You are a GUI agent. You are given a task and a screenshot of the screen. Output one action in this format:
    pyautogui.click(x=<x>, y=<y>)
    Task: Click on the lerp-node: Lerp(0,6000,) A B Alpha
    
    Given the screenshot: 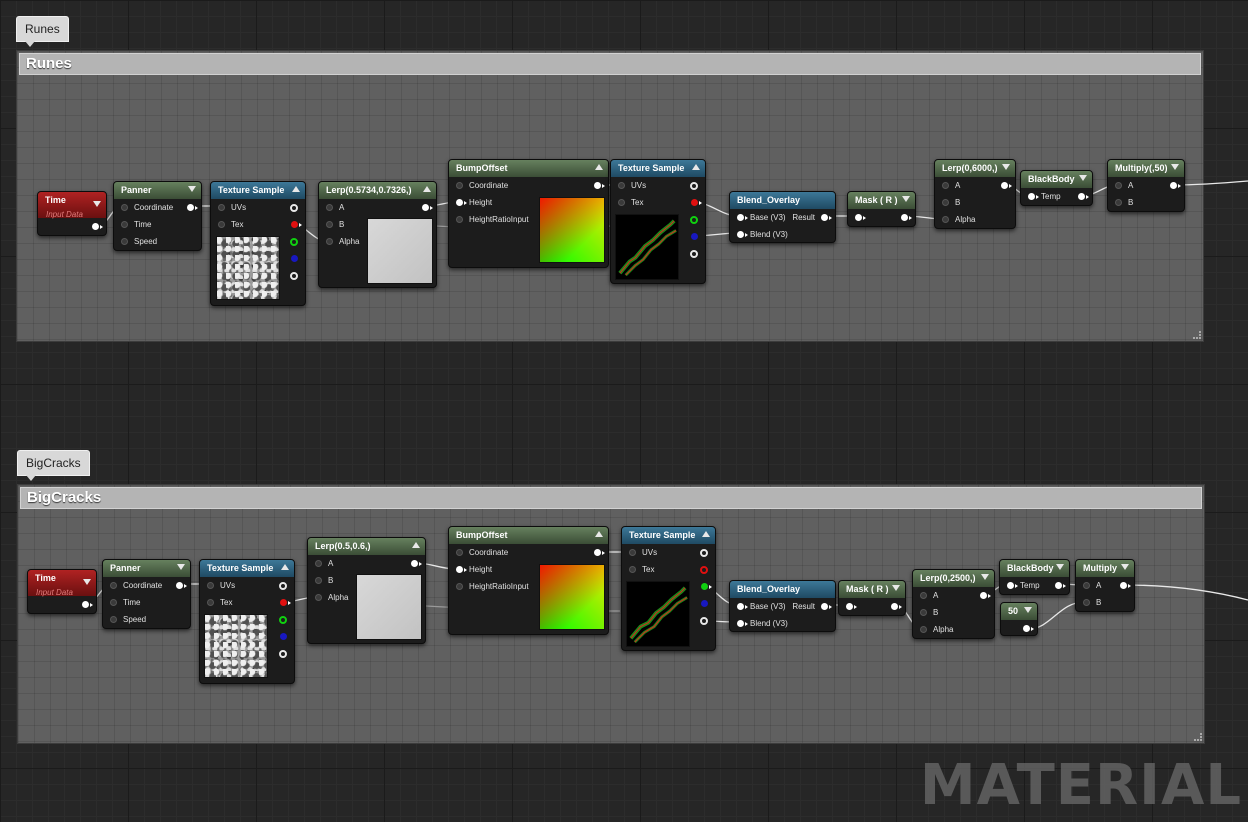 What is the action you would take?
    pyautogui.click(x=975, y=194)
    